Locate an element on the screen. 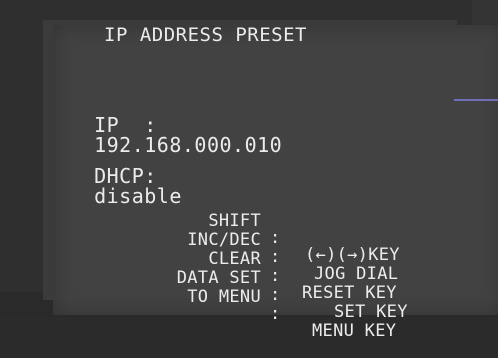  key-guide-label: TO MENU is located at coordinates (224, 297).